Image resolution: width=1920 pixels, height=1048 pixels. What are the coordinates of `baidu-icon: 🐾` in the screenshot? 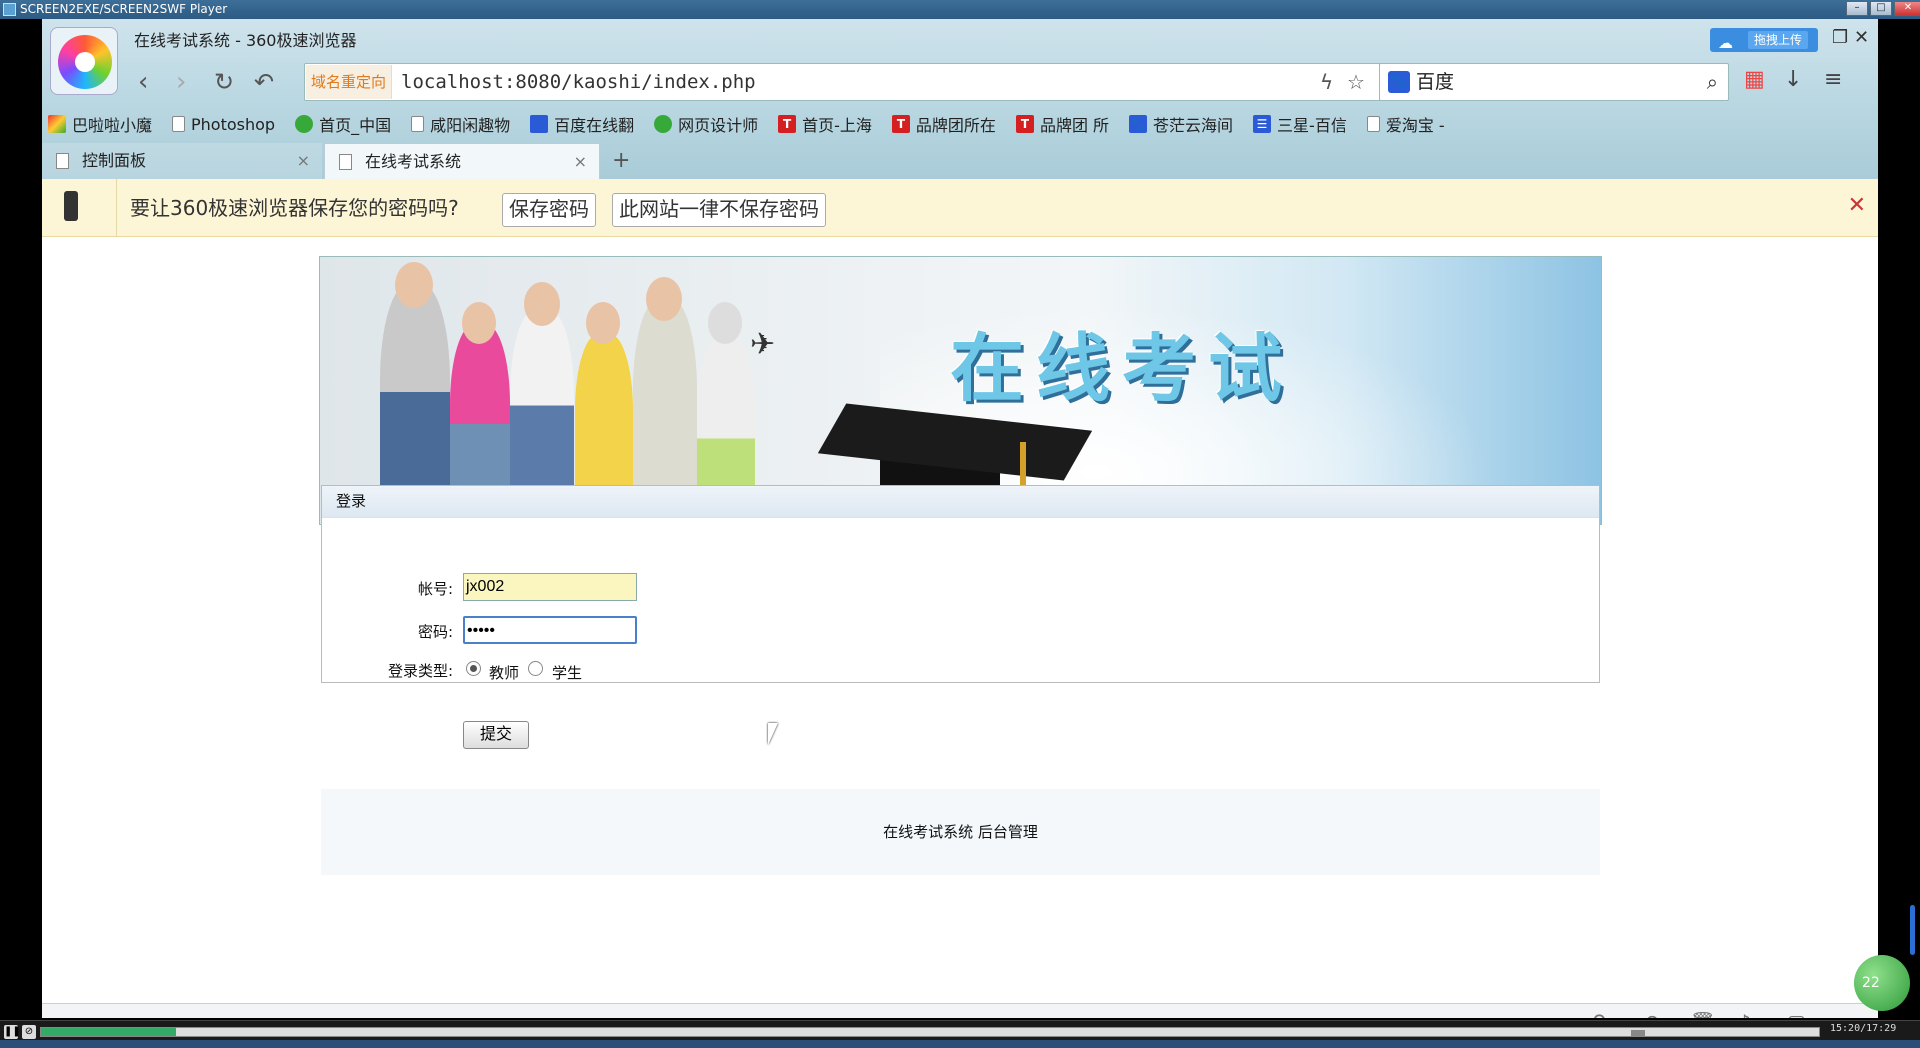 It's located at (1399, 82).